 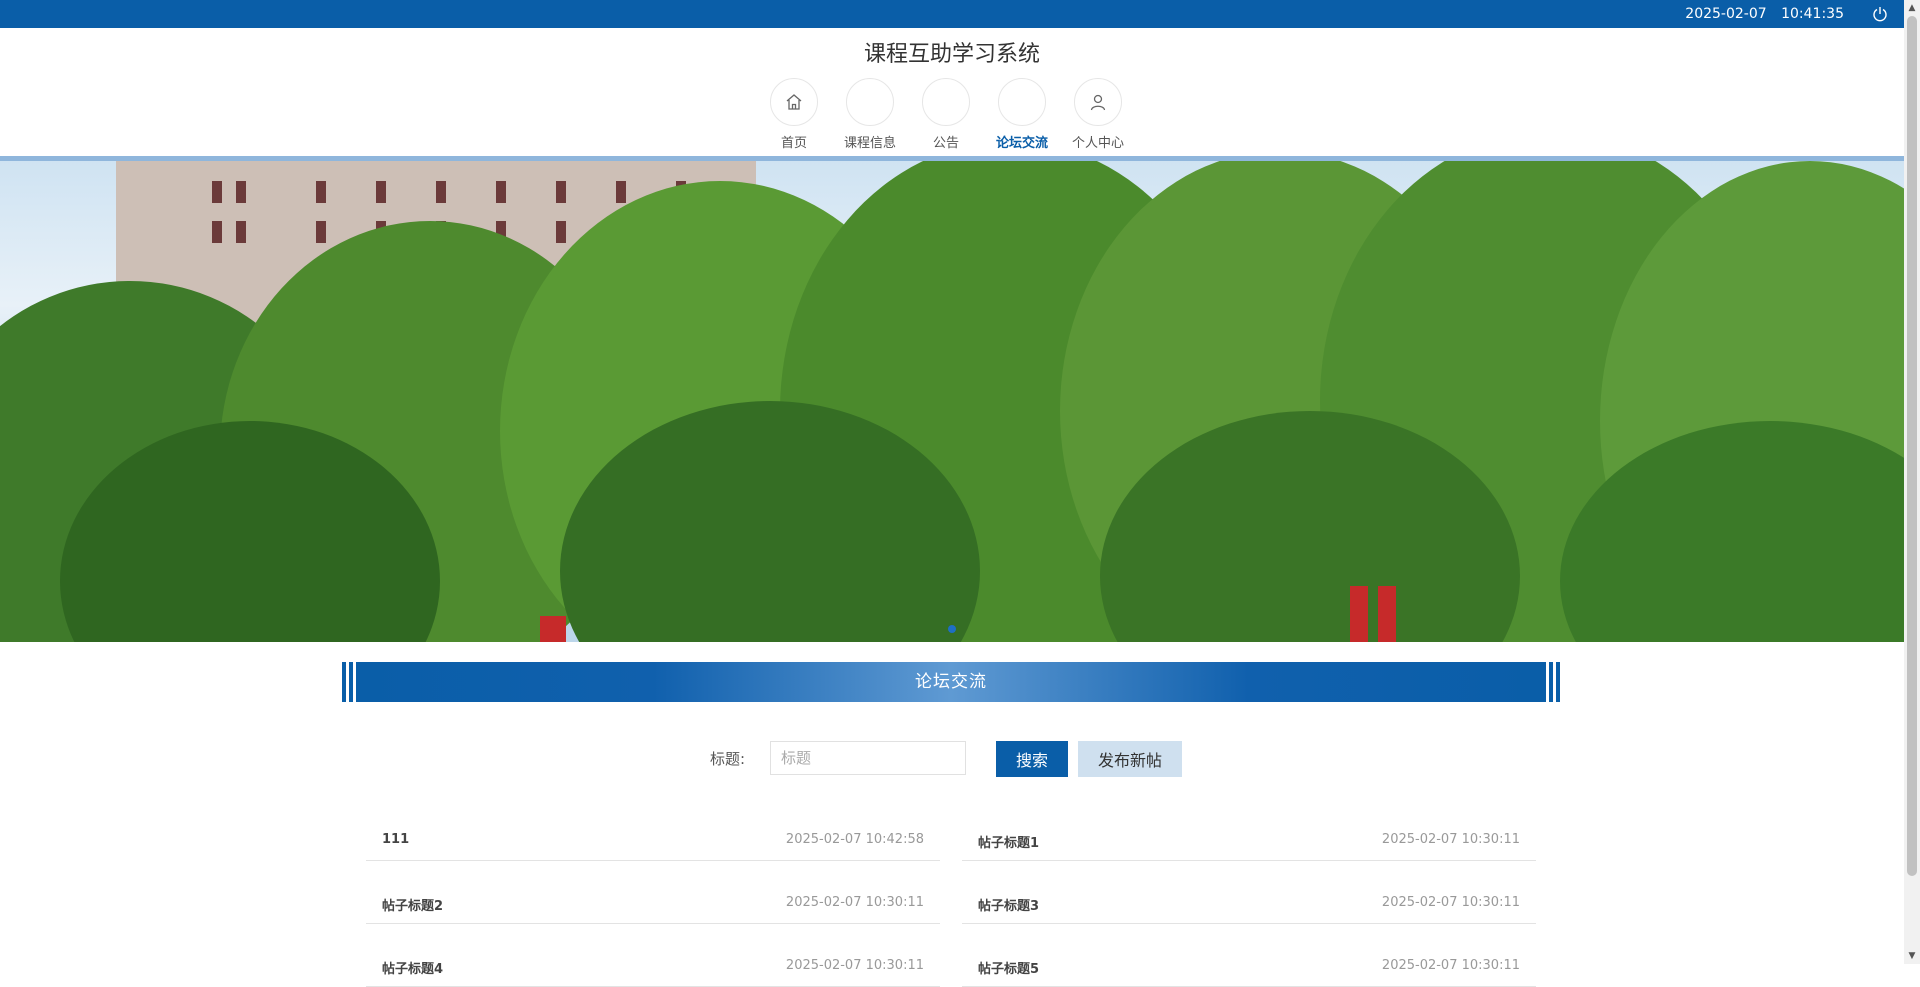 I want to click on power-icon, so click(x=1880, y=14).